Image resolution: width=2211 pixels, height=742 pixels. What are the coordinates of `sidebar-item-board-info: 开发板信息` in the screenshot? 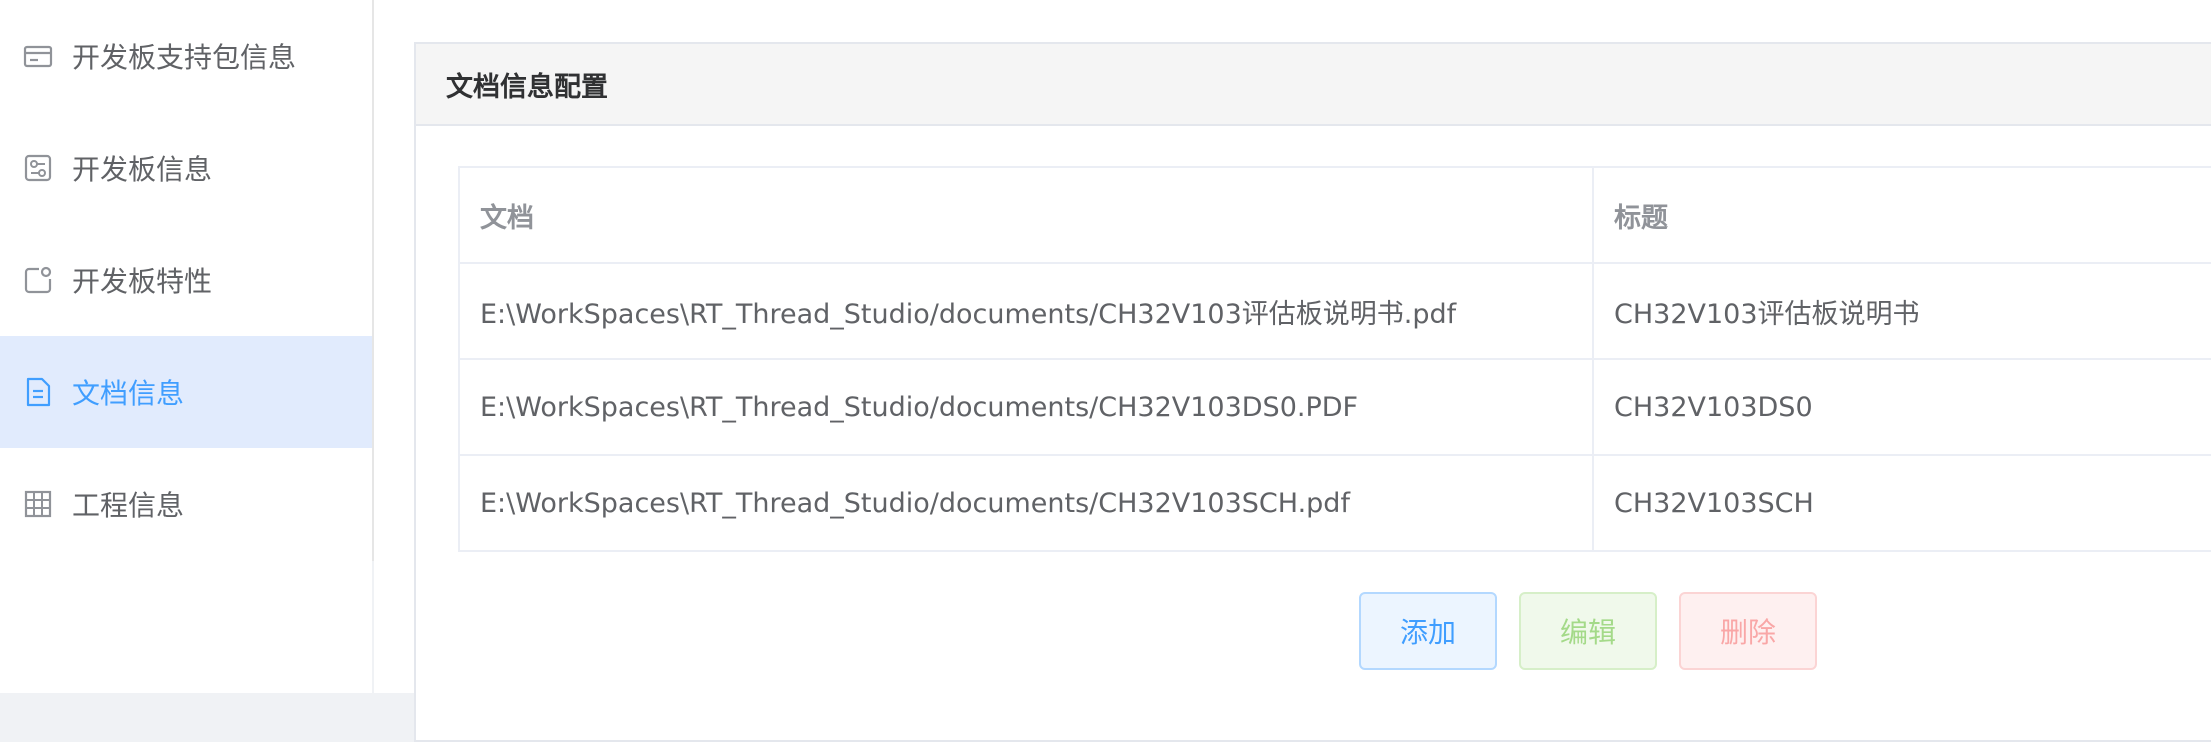 It's located at (186, 168).